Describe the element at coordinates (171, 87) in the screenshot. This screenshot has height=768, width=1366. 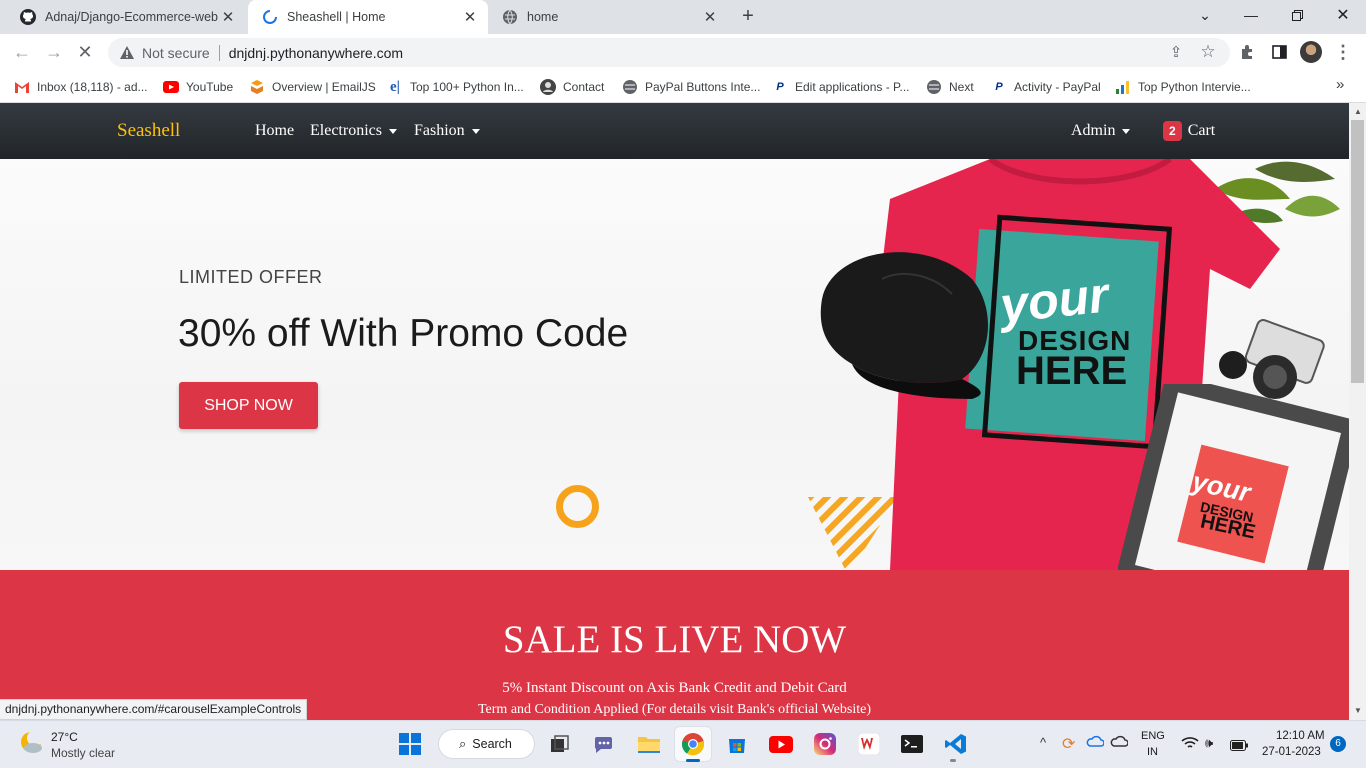
I see `youtube-icon` at that location.